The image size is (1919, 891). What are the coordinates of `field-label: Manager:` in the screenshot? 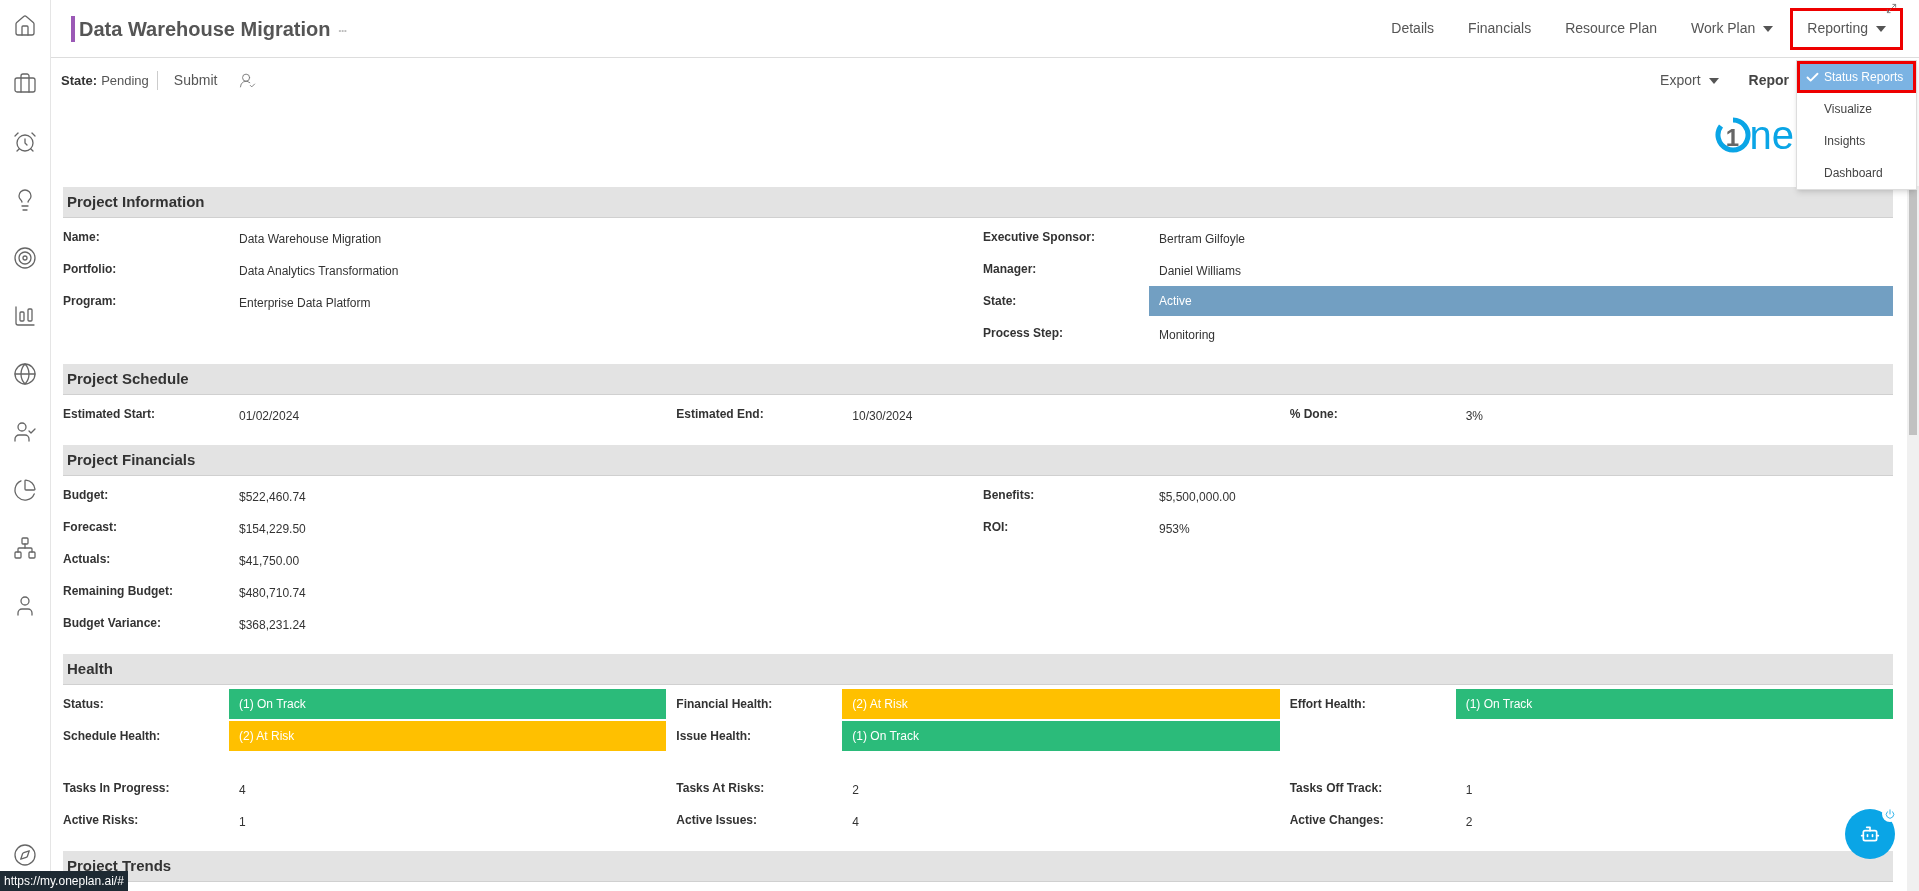 It's located at (1010, 269).